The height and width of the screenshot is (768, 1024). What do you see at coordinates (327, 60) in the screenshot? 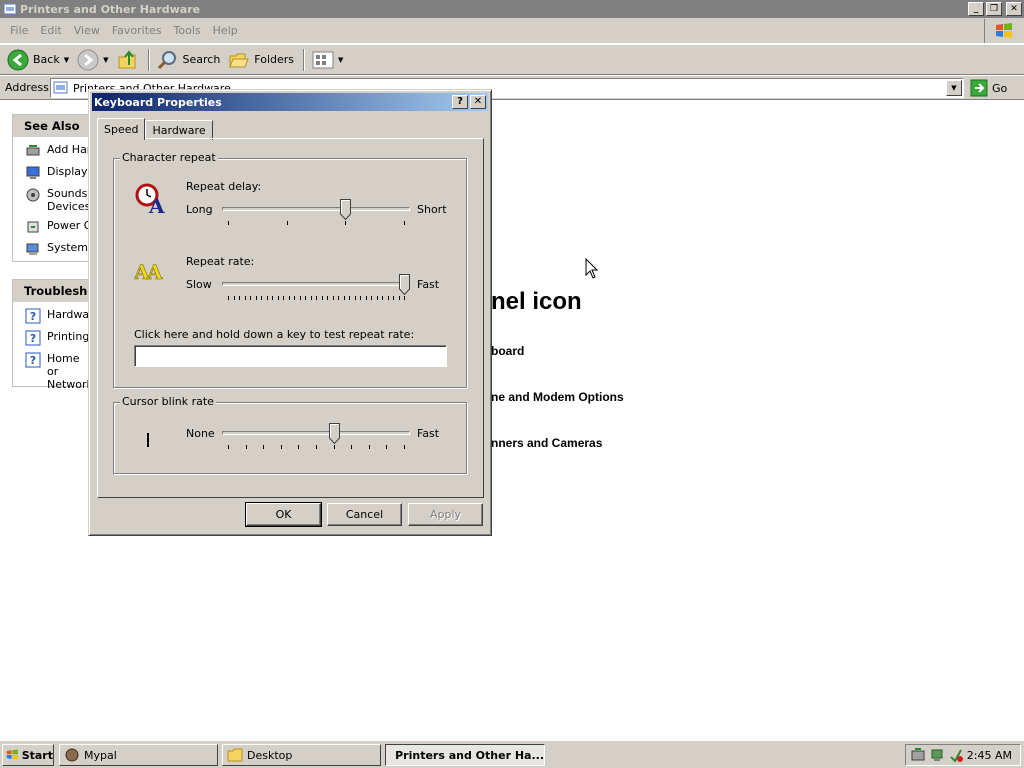
I see `views-button: ▼` at bounding box center [327, 60].